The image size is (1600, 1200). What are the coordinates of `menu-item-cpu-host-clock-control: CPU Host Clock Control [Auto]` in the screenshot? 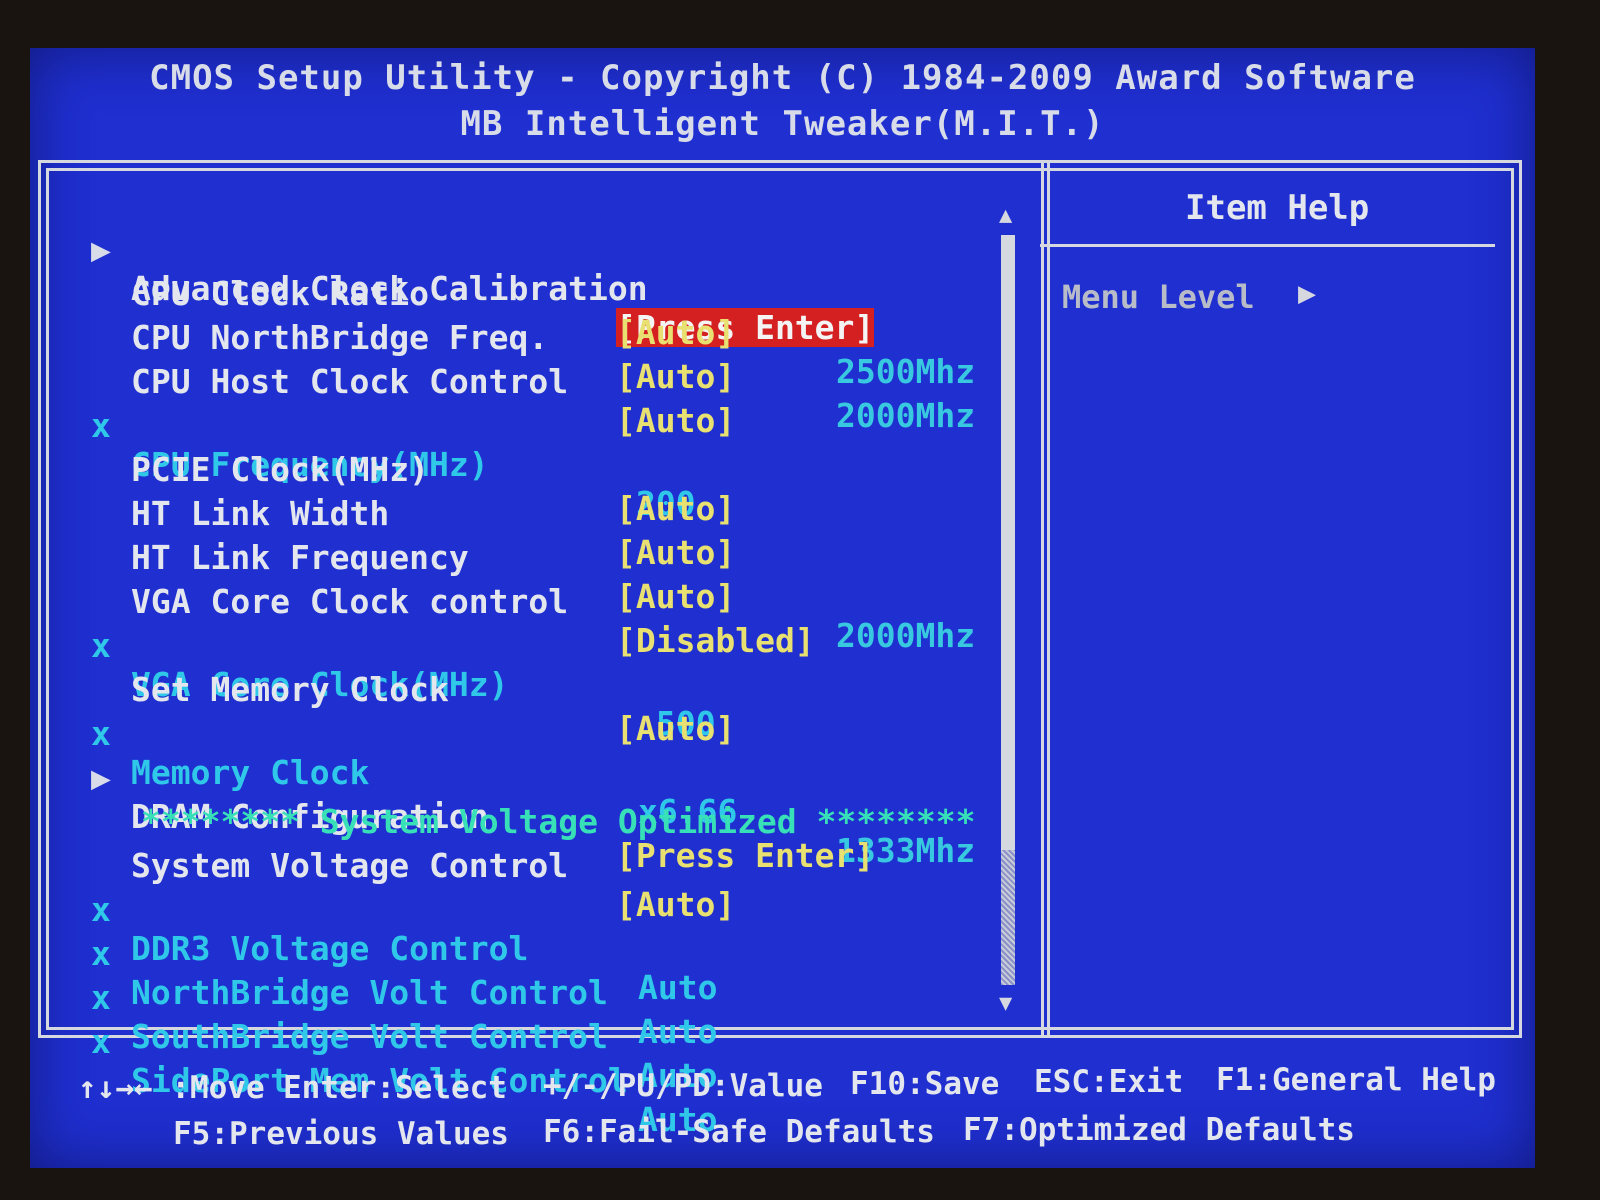 It's located at (388, 381).